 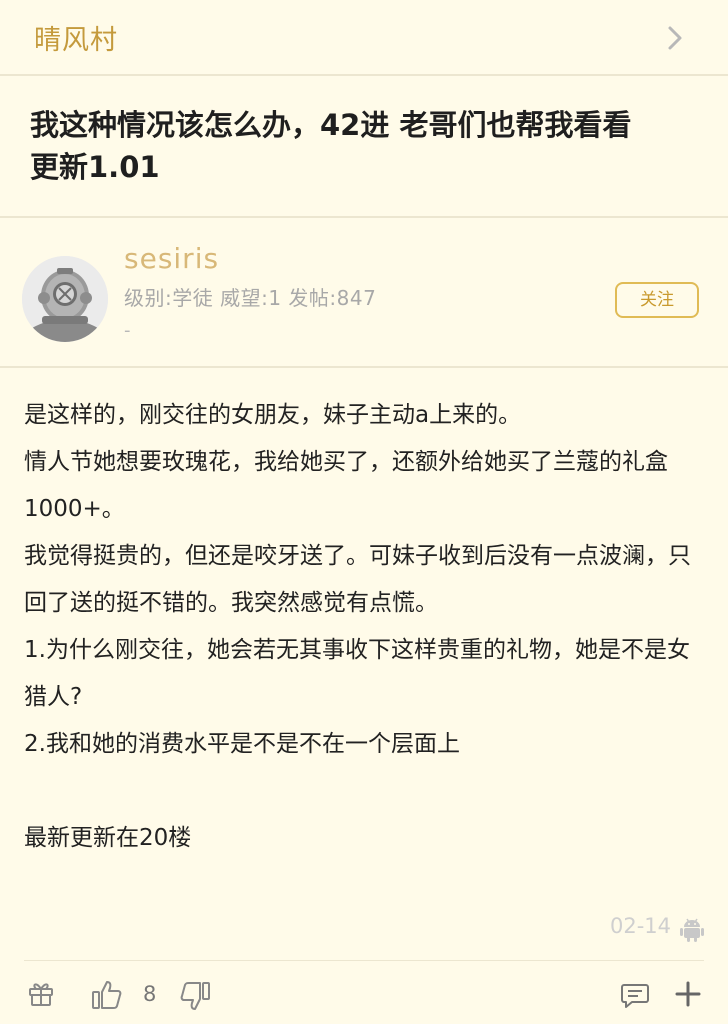 What do you see at coordinates (41, 993) in the screenshot?
I see `gift-icon` at bounding box center [41, 993].